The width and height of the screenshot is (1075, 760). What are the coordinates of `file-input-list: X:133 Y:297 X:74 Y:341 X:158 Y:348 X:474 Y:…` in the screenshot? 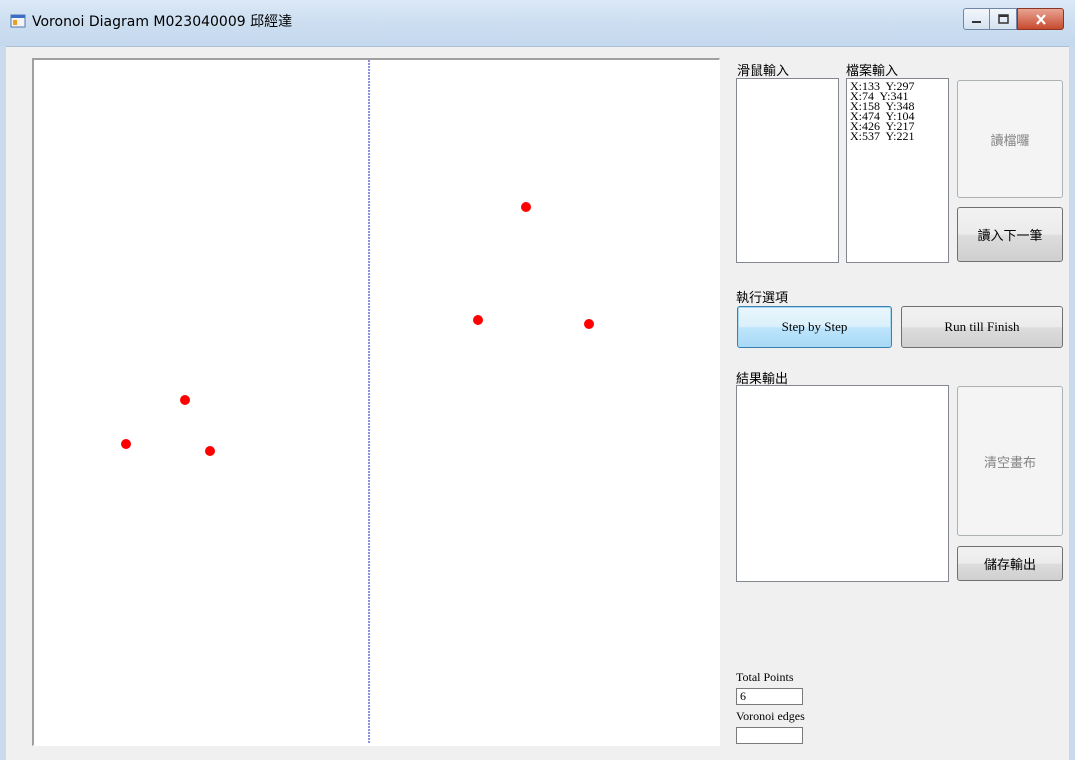 It's located at (897, 170).